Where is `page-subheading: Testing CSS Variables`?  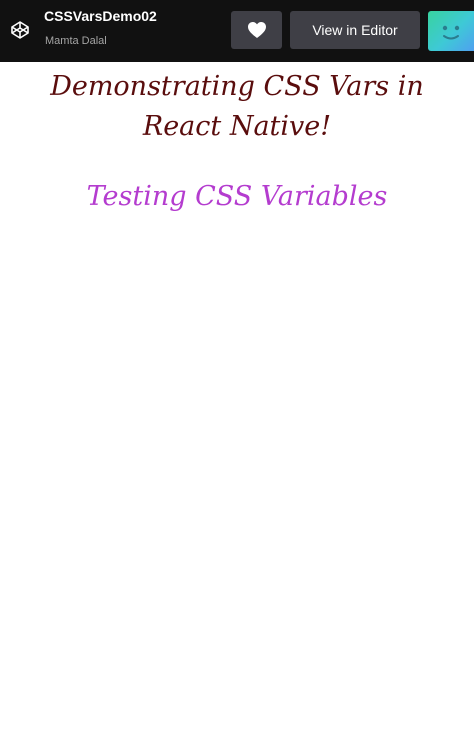 page-subheading: Testing CSS Variables is located at coordinates (237, 196).